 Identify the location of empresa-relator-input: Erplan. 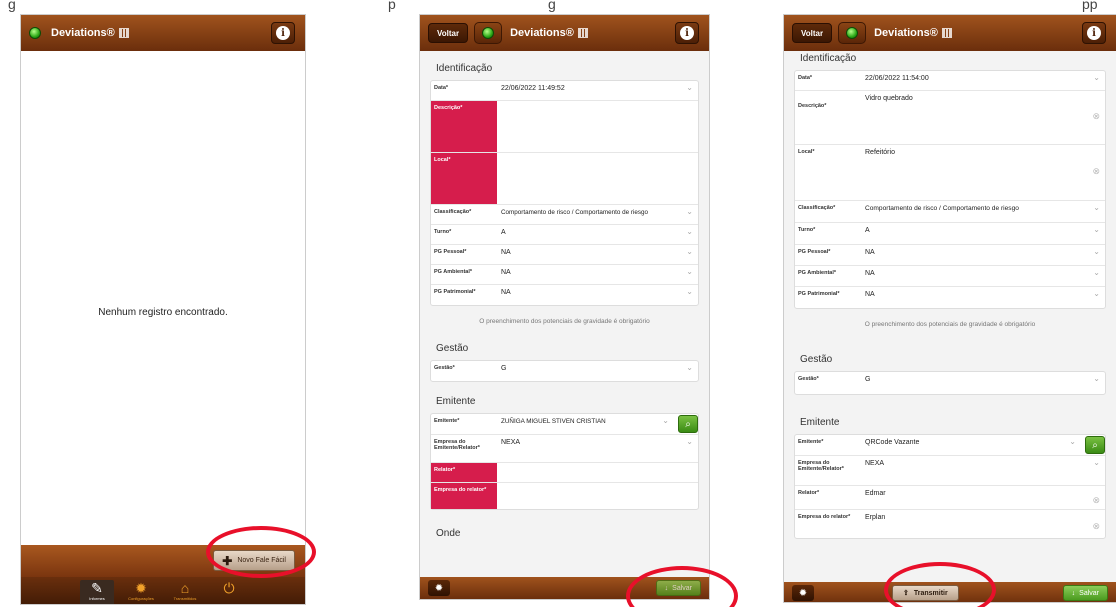
(983, 524).